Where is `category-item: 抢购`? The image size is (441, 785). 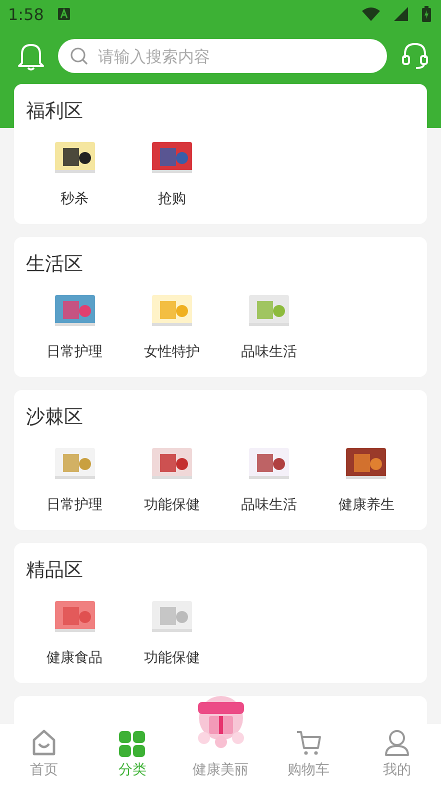 category-item: 抢购 is located at coordinates (172, 199).